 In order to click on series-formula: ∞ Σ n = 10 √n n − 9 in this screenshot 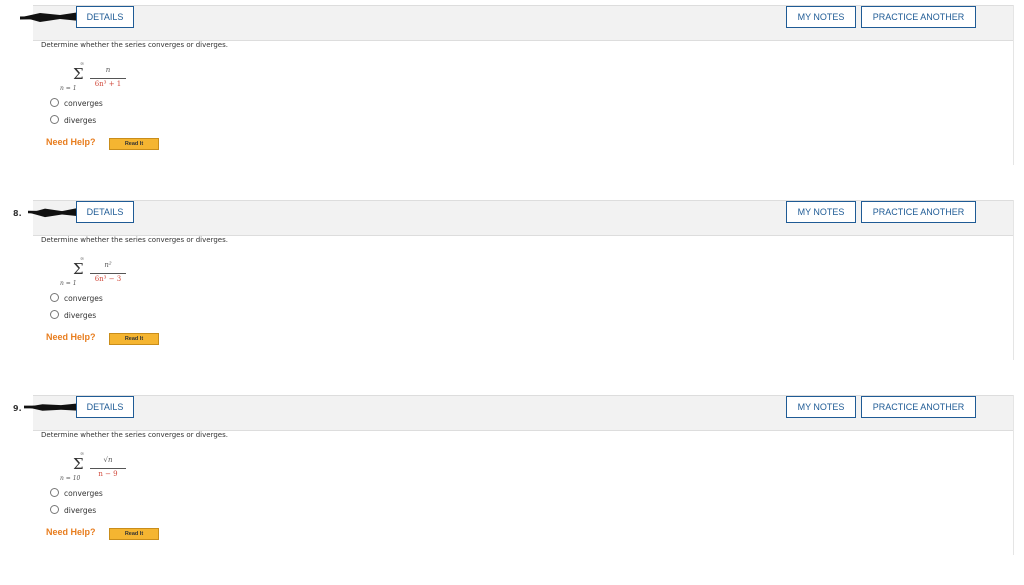, I will do `click(110, 466)`.